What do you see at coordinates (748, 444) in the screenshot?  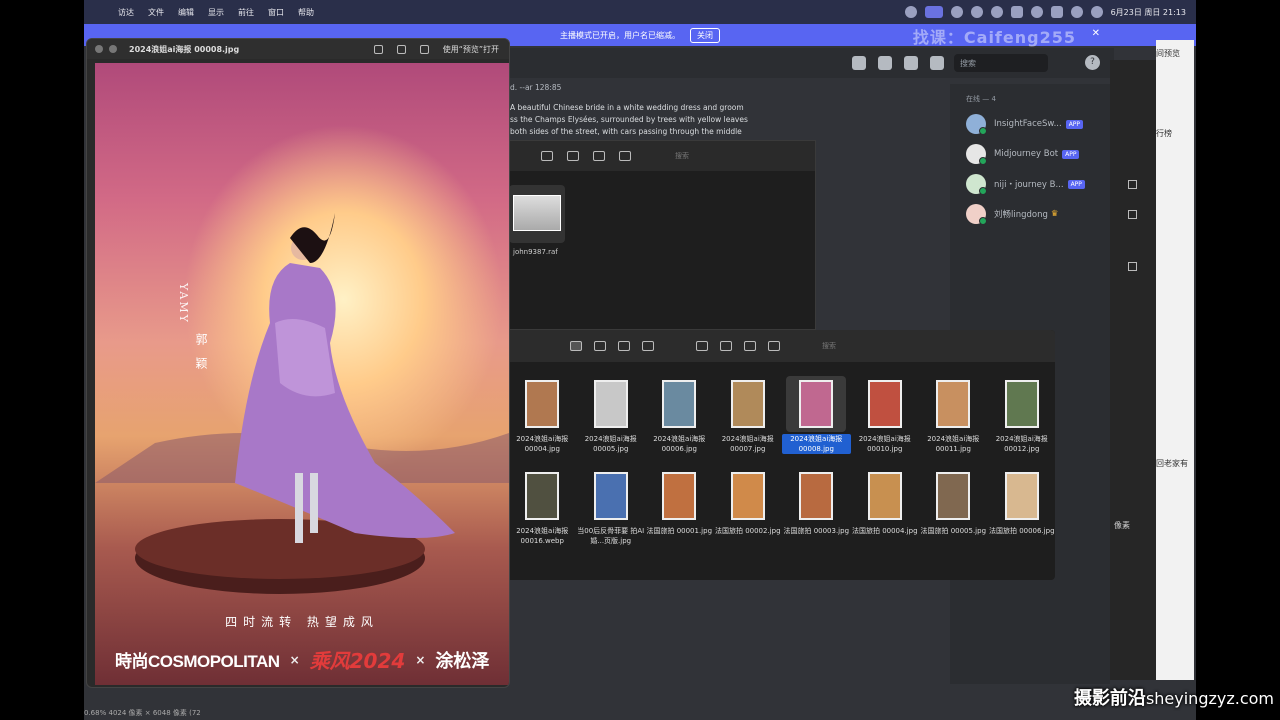 I see `file-name: 2024浪姐ai海报 00007.jpg` at bounding box center [748, 444].